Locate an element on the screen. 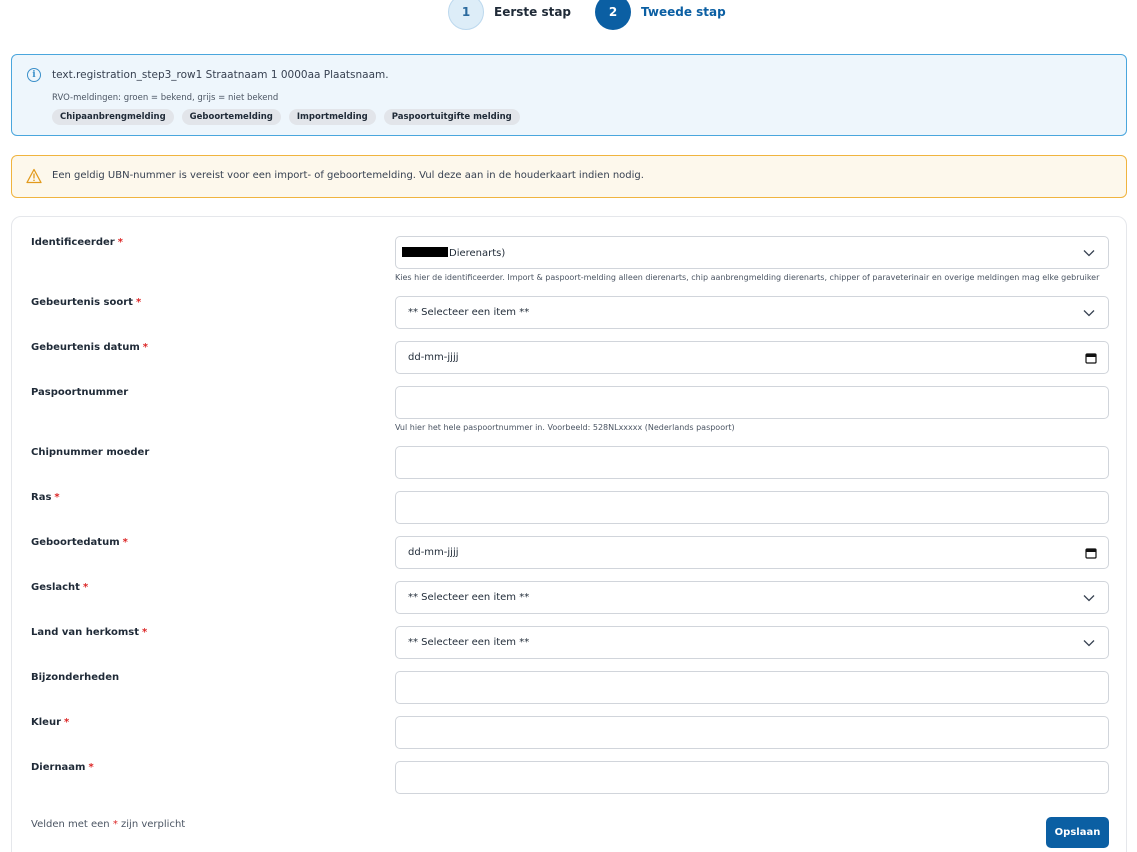 This screenshot has width=1137, height=852. step-1: 1 Eerste stap is located at coordinates (509, 15).